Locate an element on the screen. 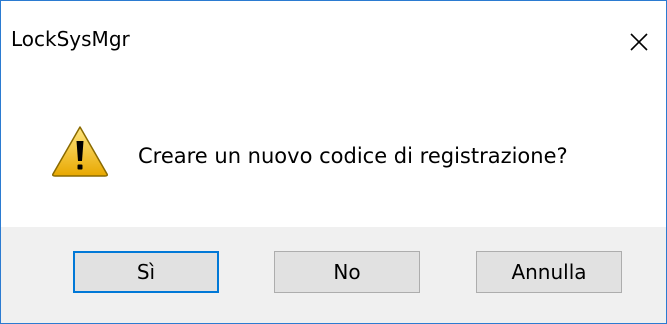  no-button: No is located at coordinates (347, 272).